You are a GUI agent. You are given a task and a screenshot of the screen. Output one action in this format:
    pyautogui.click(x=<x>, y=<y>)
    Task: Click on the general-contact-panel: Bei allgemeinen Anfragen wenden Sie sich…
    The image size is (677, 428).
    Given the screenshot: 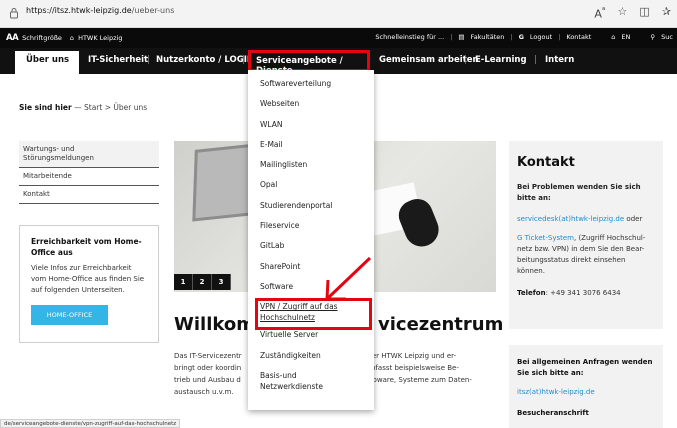 What is the action you would take?
    pyautogui.click(x=586, y=386)
    